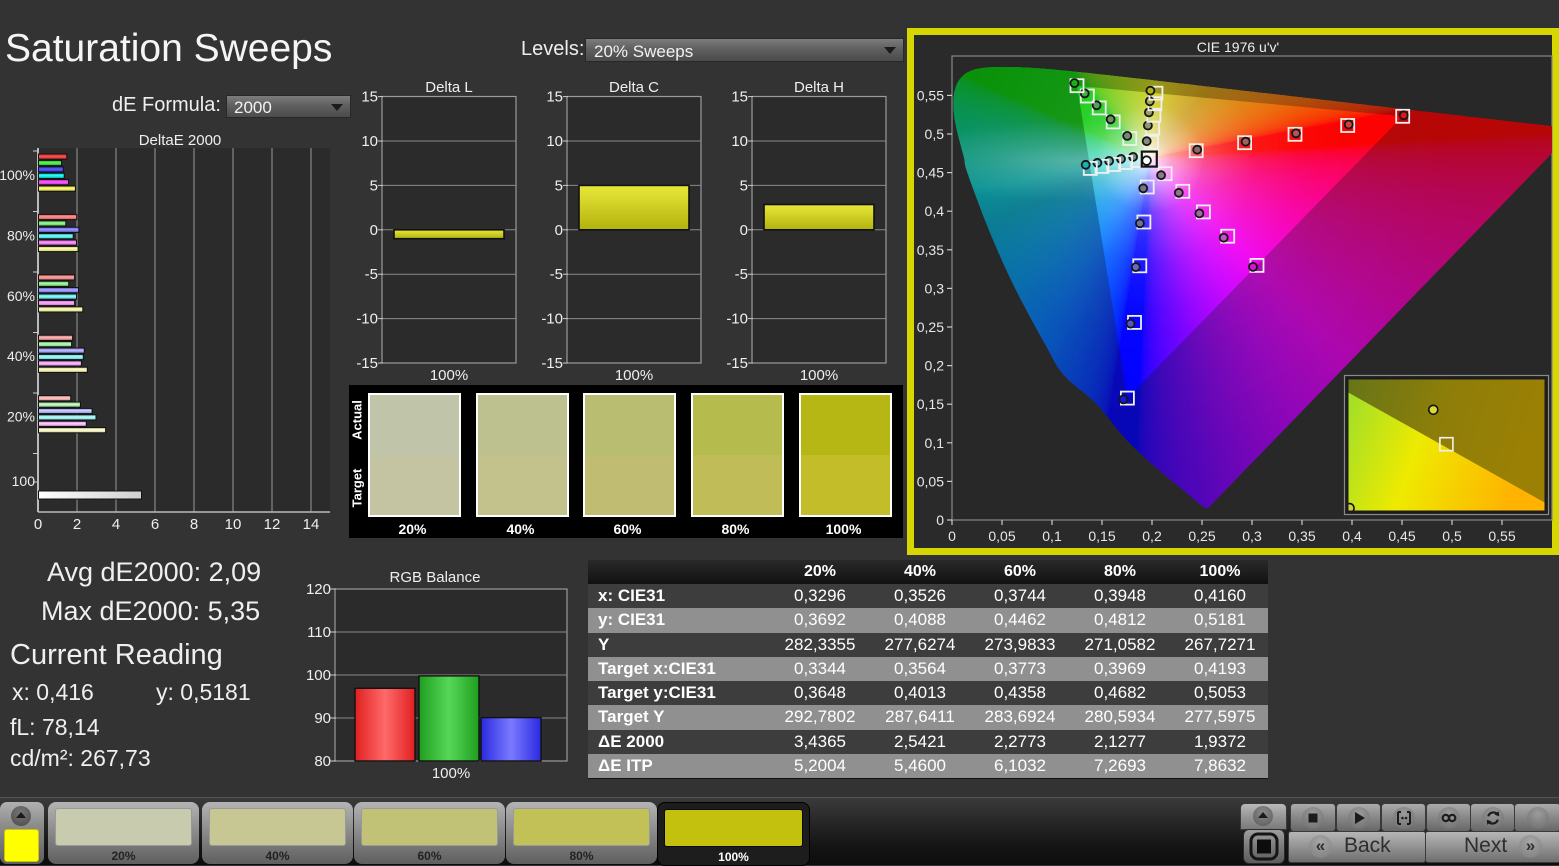 This screenshot has height=866, width=1559. Describe the element at coordinates (634, 88) in the screenshot. I see `svg-text: Delta C` at that location.